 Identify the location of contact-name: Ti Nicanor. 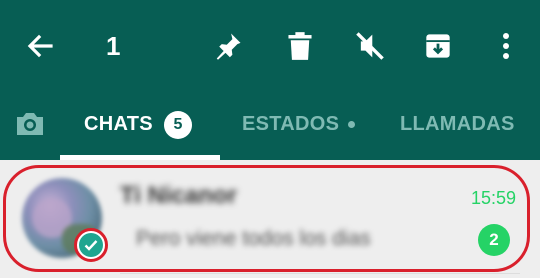
(178, 195).